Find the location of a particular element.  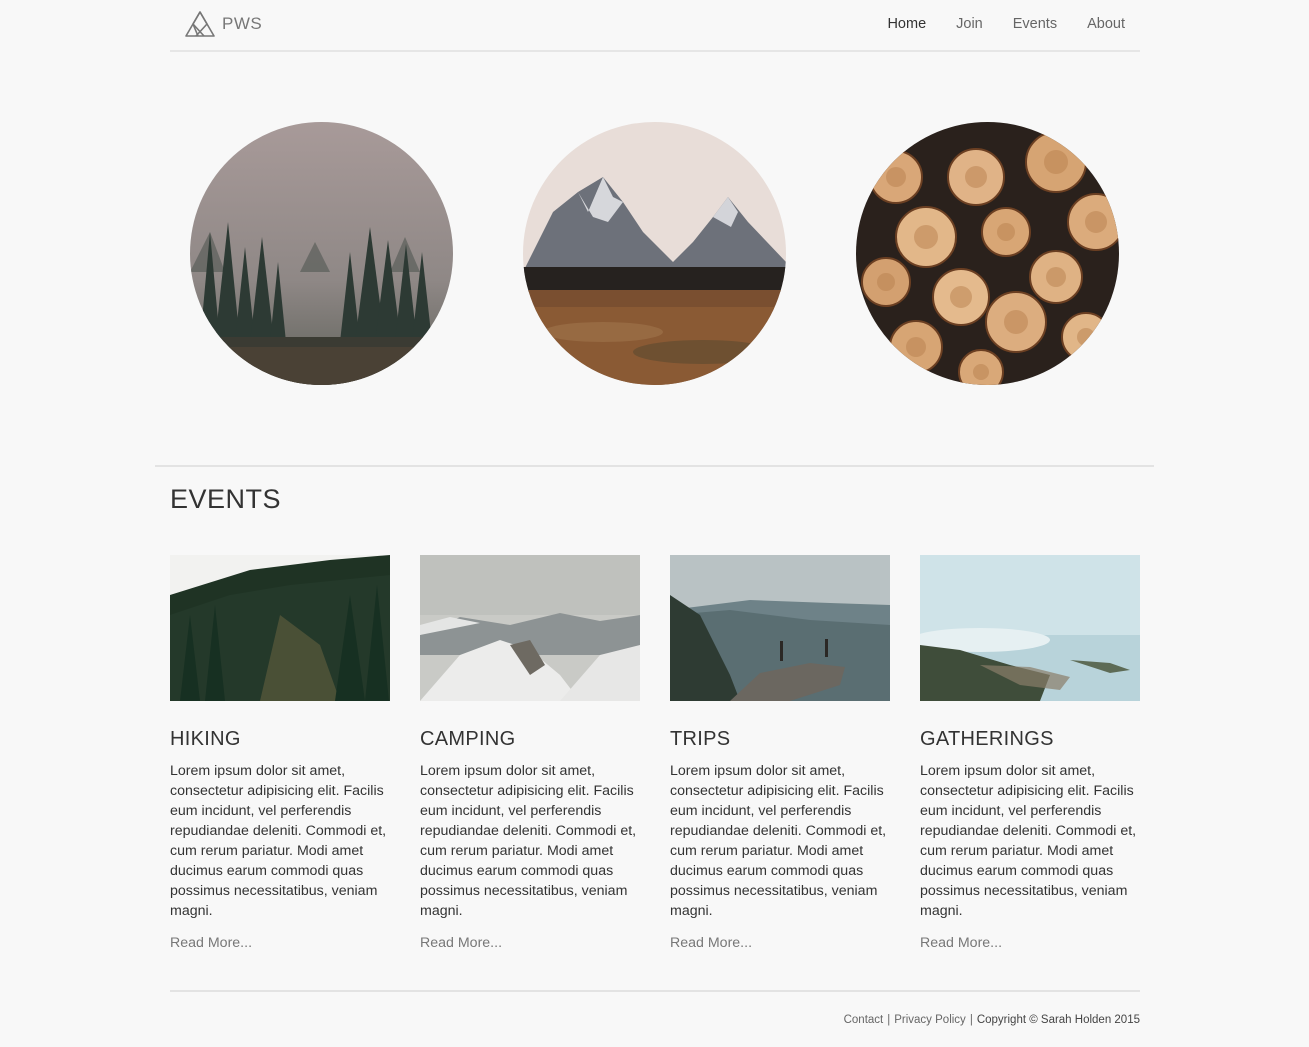

section-divider is located at coordinates (654, 466).